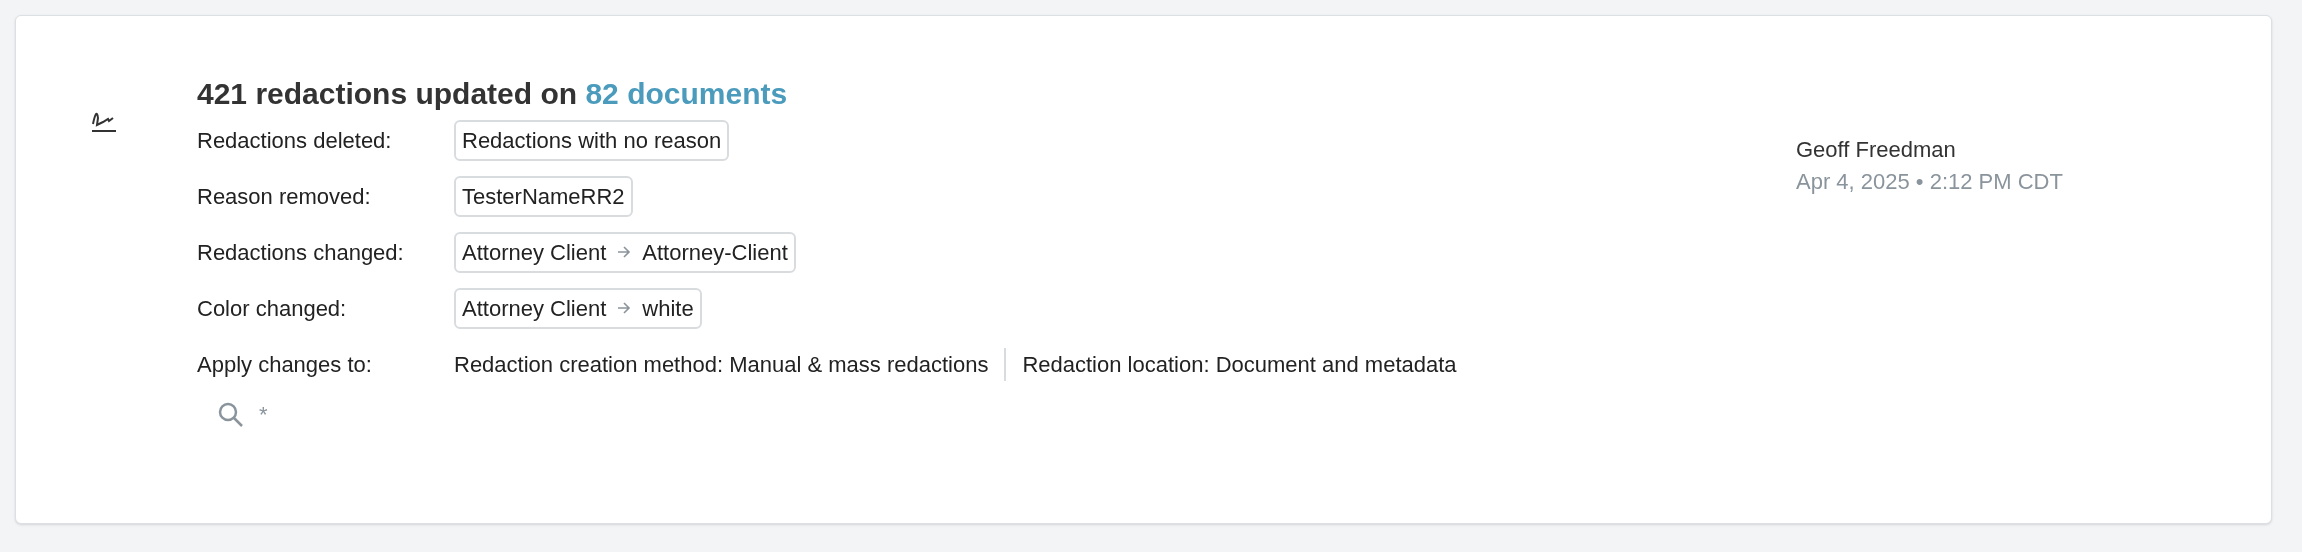  I want to click on value-tag: TesterNameRR2, so click(543, 196).